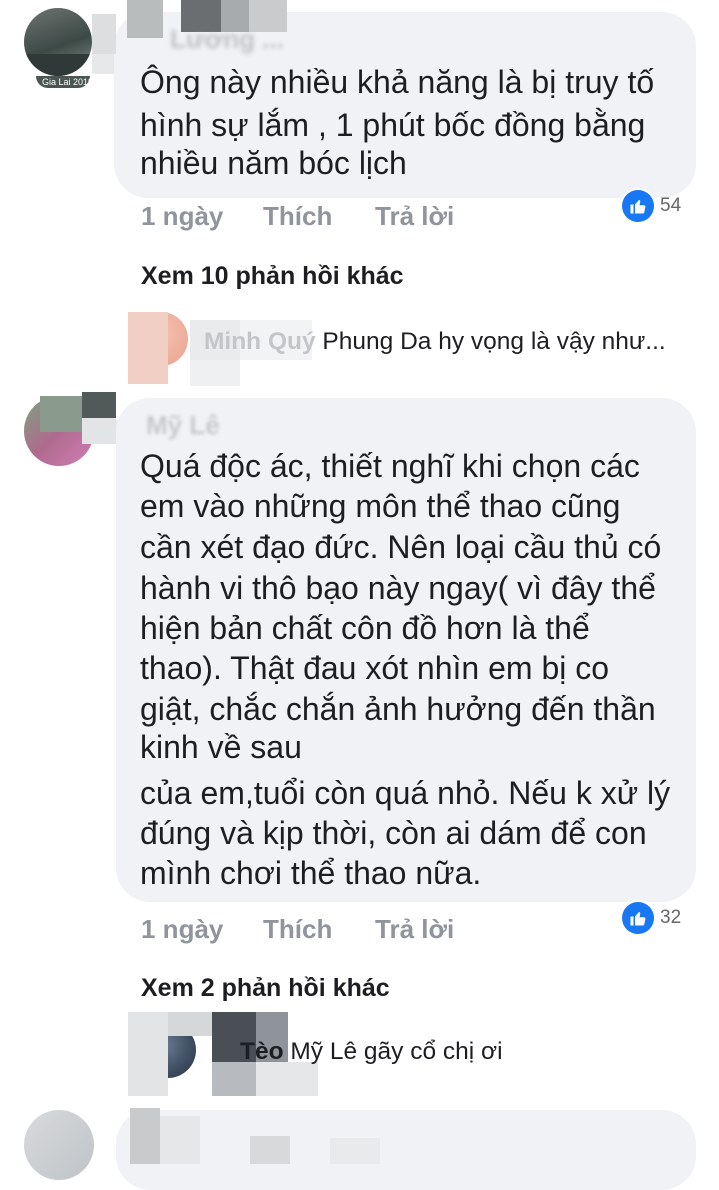  Describe the element at coordinates (365, 628) in the screenshot. I see `comment-text-line: hiện bản chất côn đồ hơn là thể` at that location.